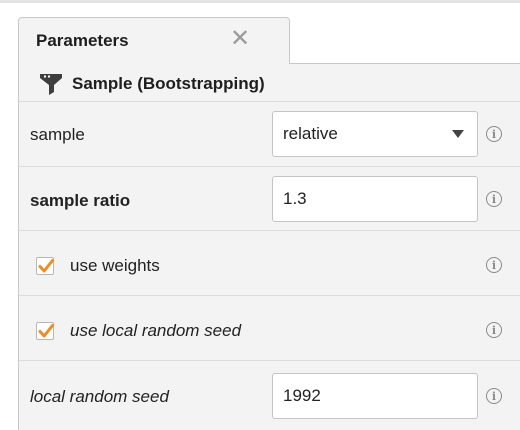  What do you see at coordinates (154, 40) in the screenshot?
I see `tab-parameters: Parameters ✕` at bounding box center [154, 40].